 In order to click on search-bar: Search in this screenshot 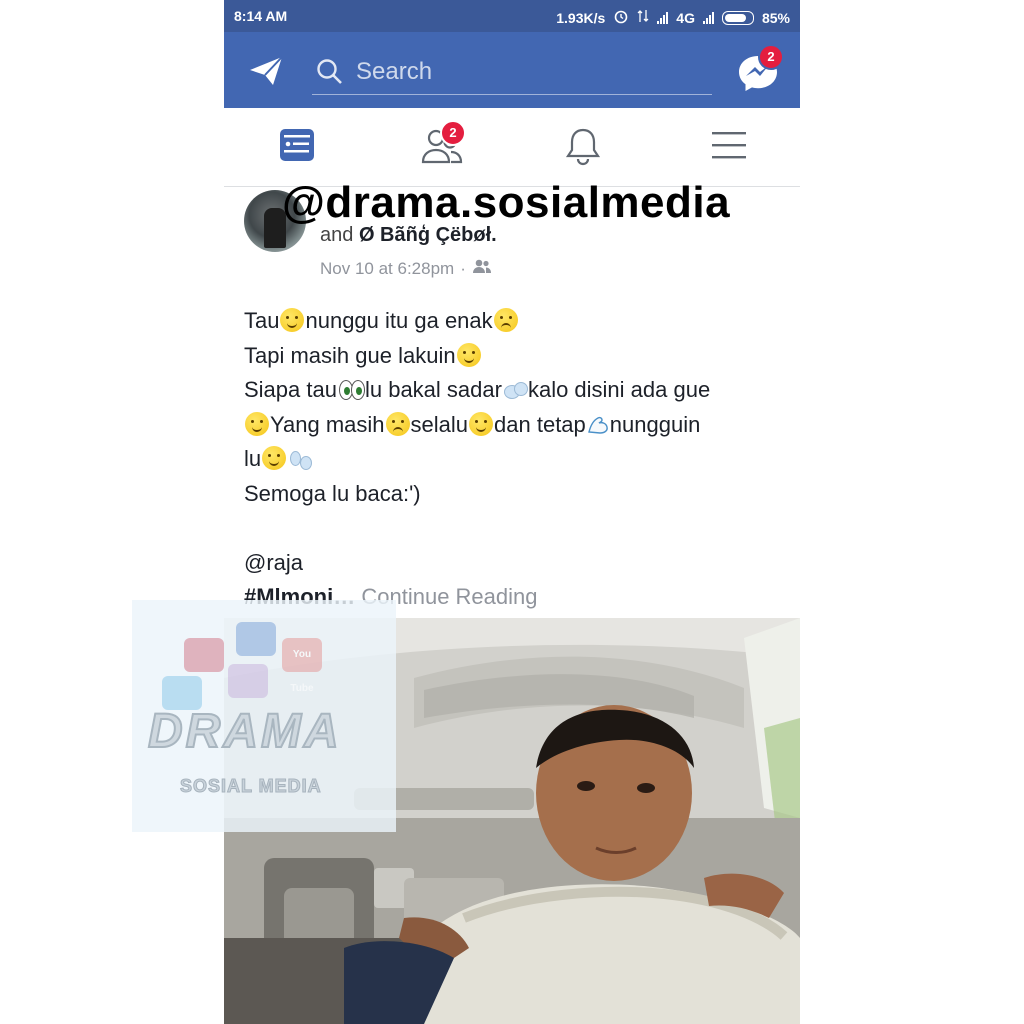, I will do `click(512, 74)`.